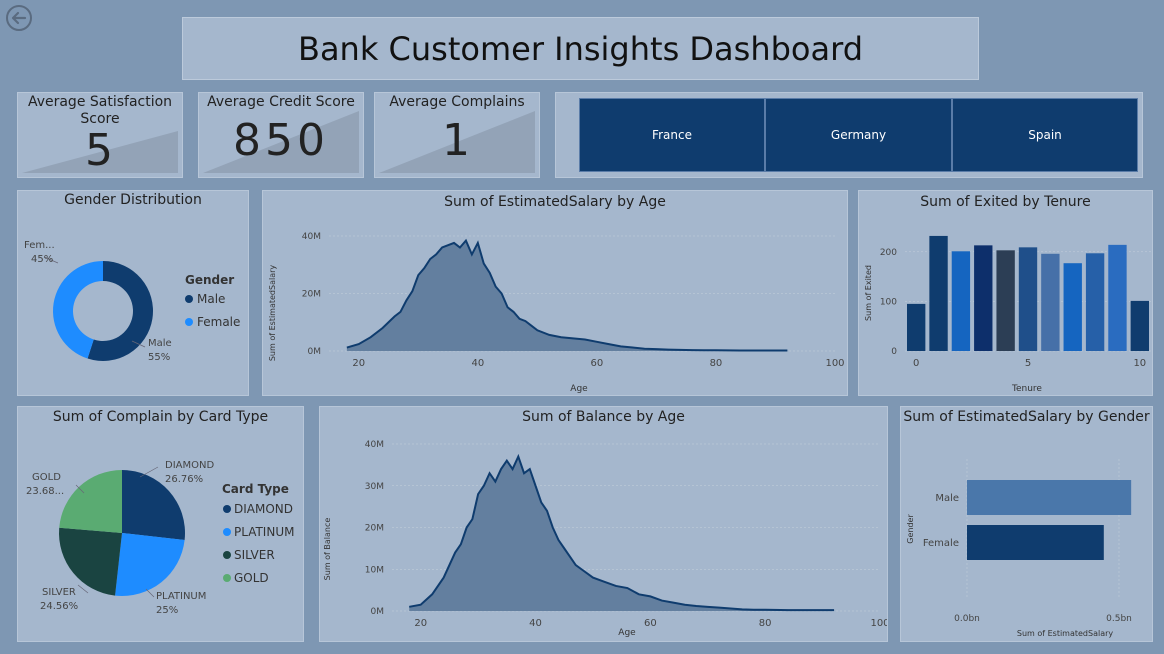  Describe the element at coordinates (378, 612) in the screenshot. I see `balance-age-ytick: 0M` at that location.